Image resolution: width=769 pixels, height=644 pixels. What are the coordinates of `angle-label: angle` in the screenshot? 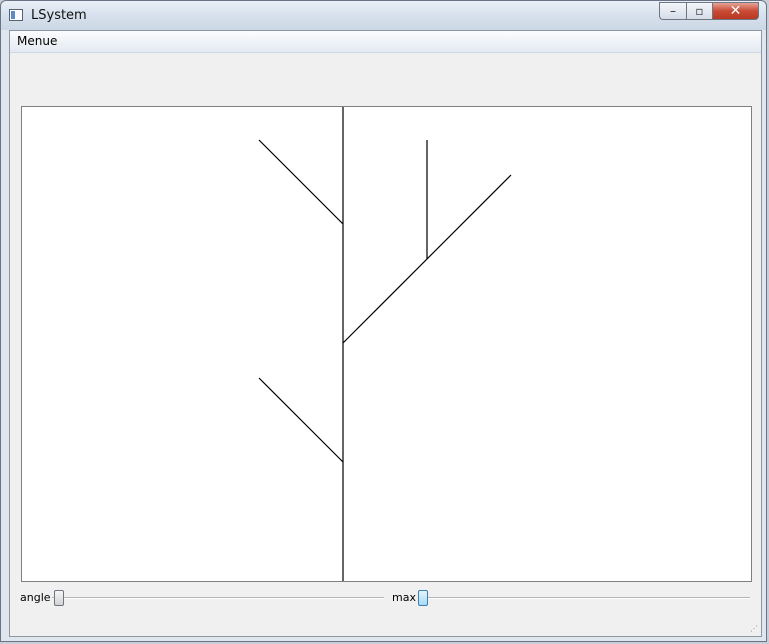 It's located at (35, 597).